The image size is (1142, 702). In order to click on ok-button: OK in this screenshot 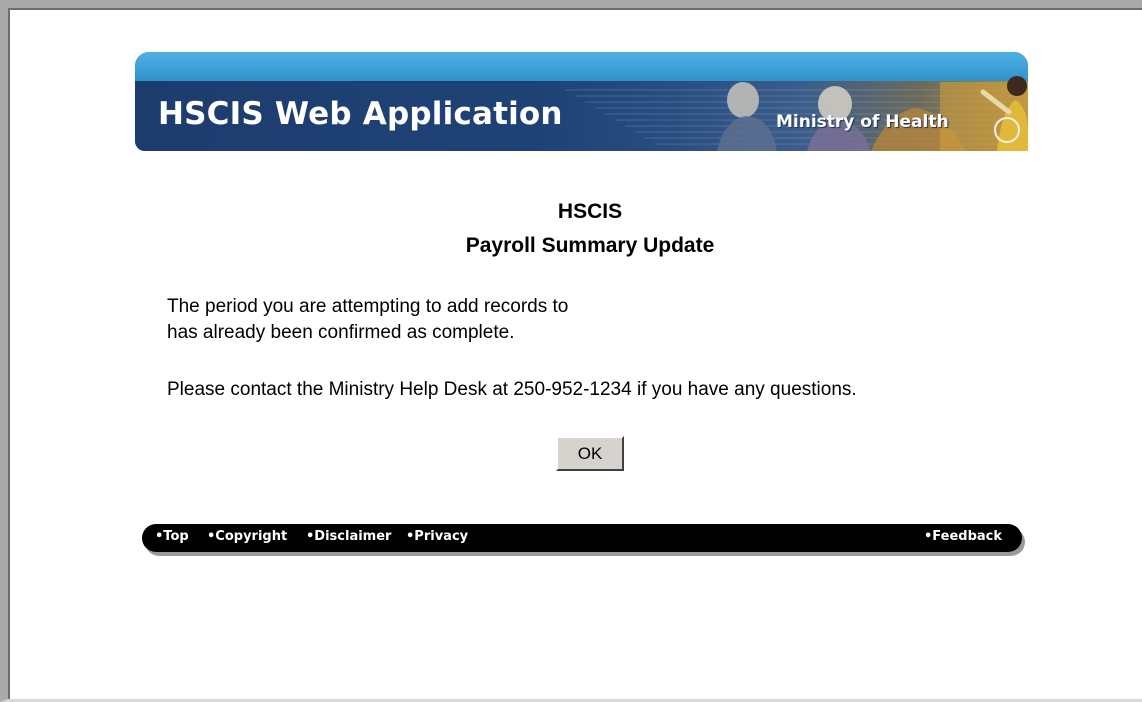, I will do `click(590, 453)`.